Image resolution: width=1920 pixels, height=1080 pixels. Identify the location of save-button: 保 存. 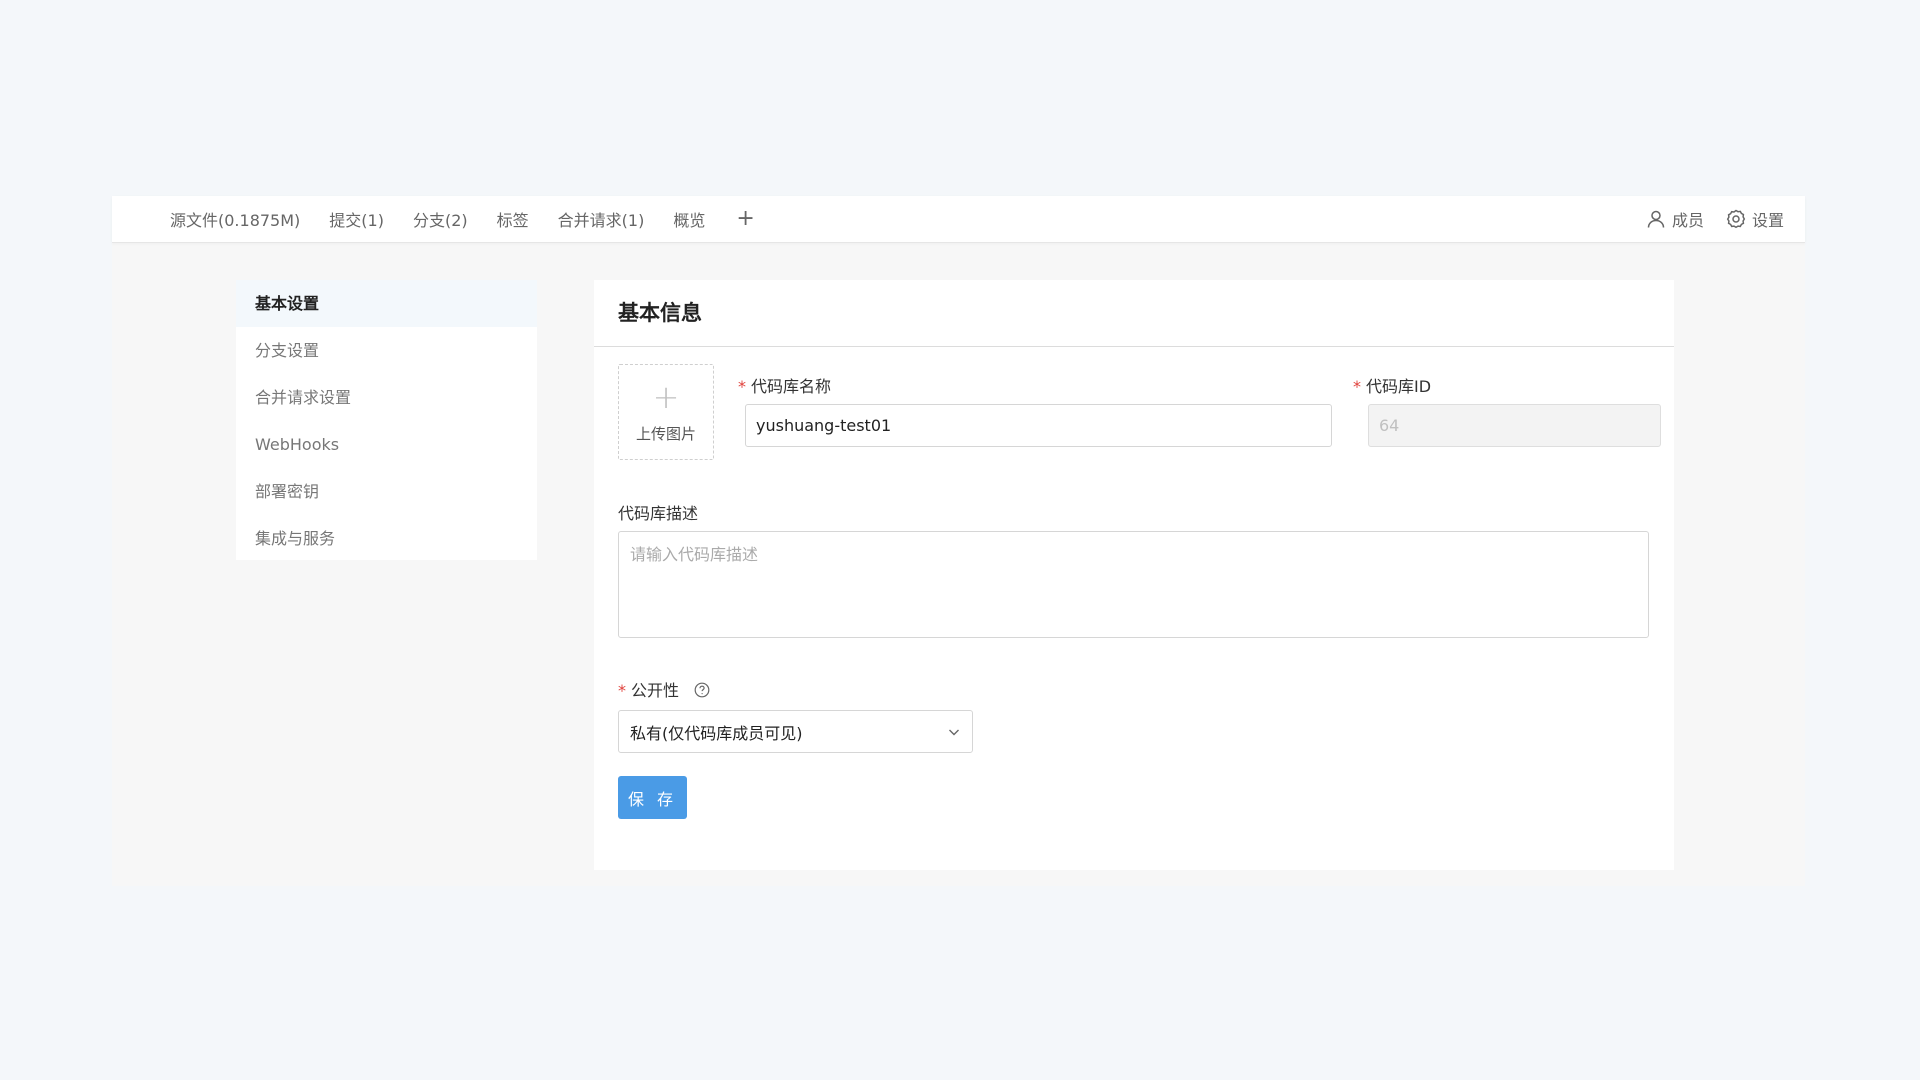
(652, 797).